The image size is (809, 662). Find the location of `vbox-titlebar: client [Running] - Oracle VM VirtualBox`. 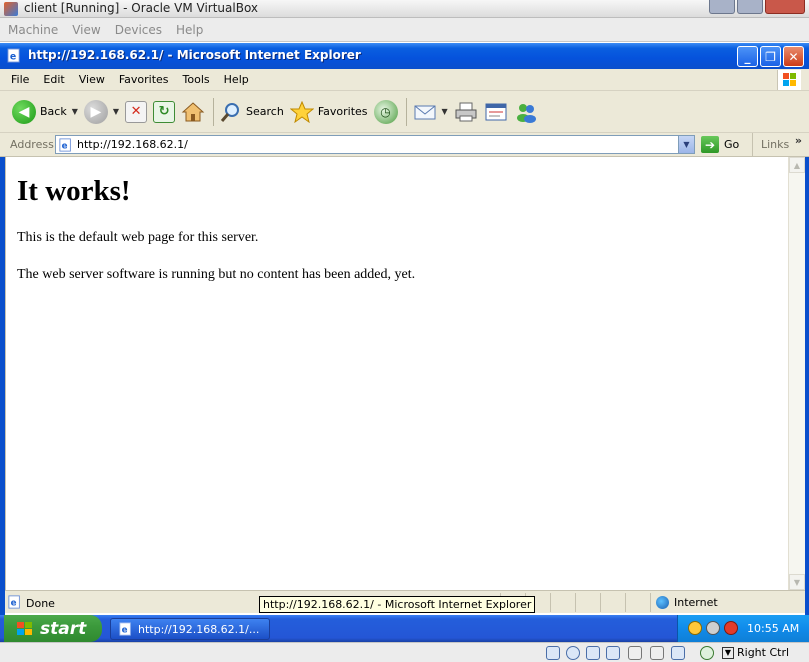

vbox-titlebar: client [Running] - Oracle VM VirtualBox is located at coordinates (404, 9).